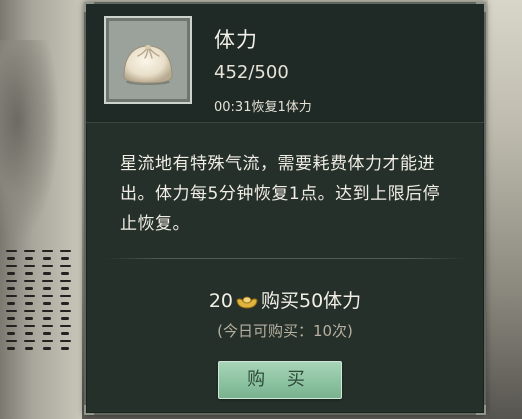 The width and height of the screenshot is (522, 419). What do you see at coordinates (505, 209) in the screenshot?
I see `background-right-scenery` at bounding box center [505, 209].